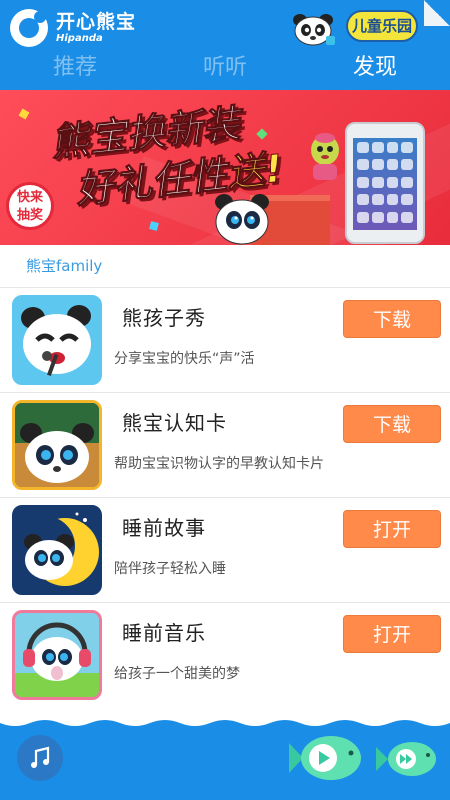  What do you see at coordinates (57, 340) in the screenshot?
I see `panda-singer-icon` at bounding box center [57, 340].